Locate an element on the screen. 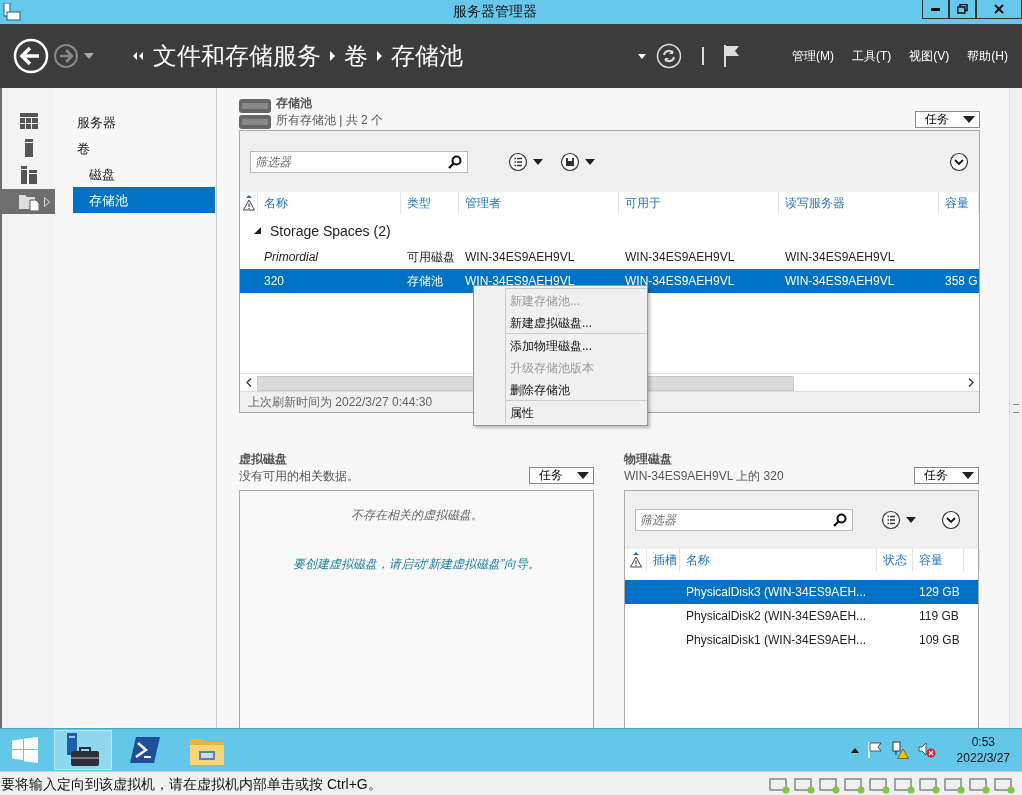 This screenshot has height=795, width=1022. powershell-icon is located at coordinates (145, 750).